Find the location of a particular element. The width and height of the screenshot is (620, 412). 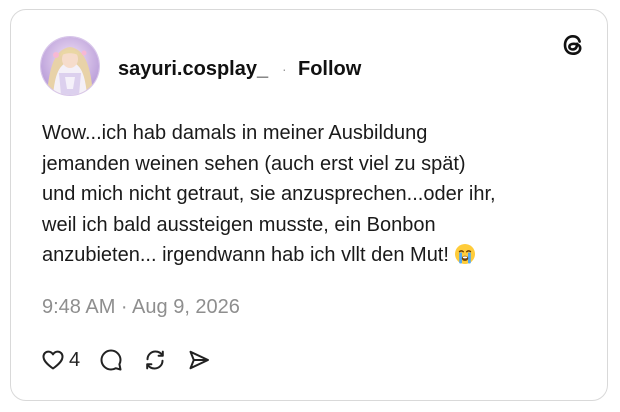

like-count: 4 is located at coordinates (75, 360).